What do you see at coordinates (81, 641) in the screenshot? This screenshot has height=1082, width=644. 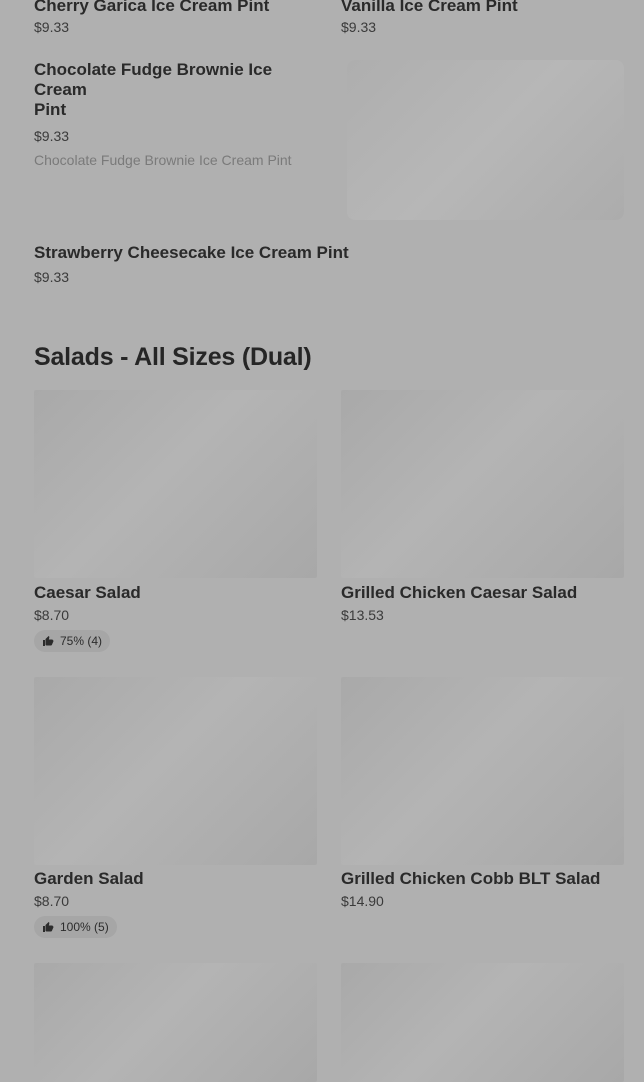 I see `rating-text: 75% (4)` at bounding box center [81, 641].